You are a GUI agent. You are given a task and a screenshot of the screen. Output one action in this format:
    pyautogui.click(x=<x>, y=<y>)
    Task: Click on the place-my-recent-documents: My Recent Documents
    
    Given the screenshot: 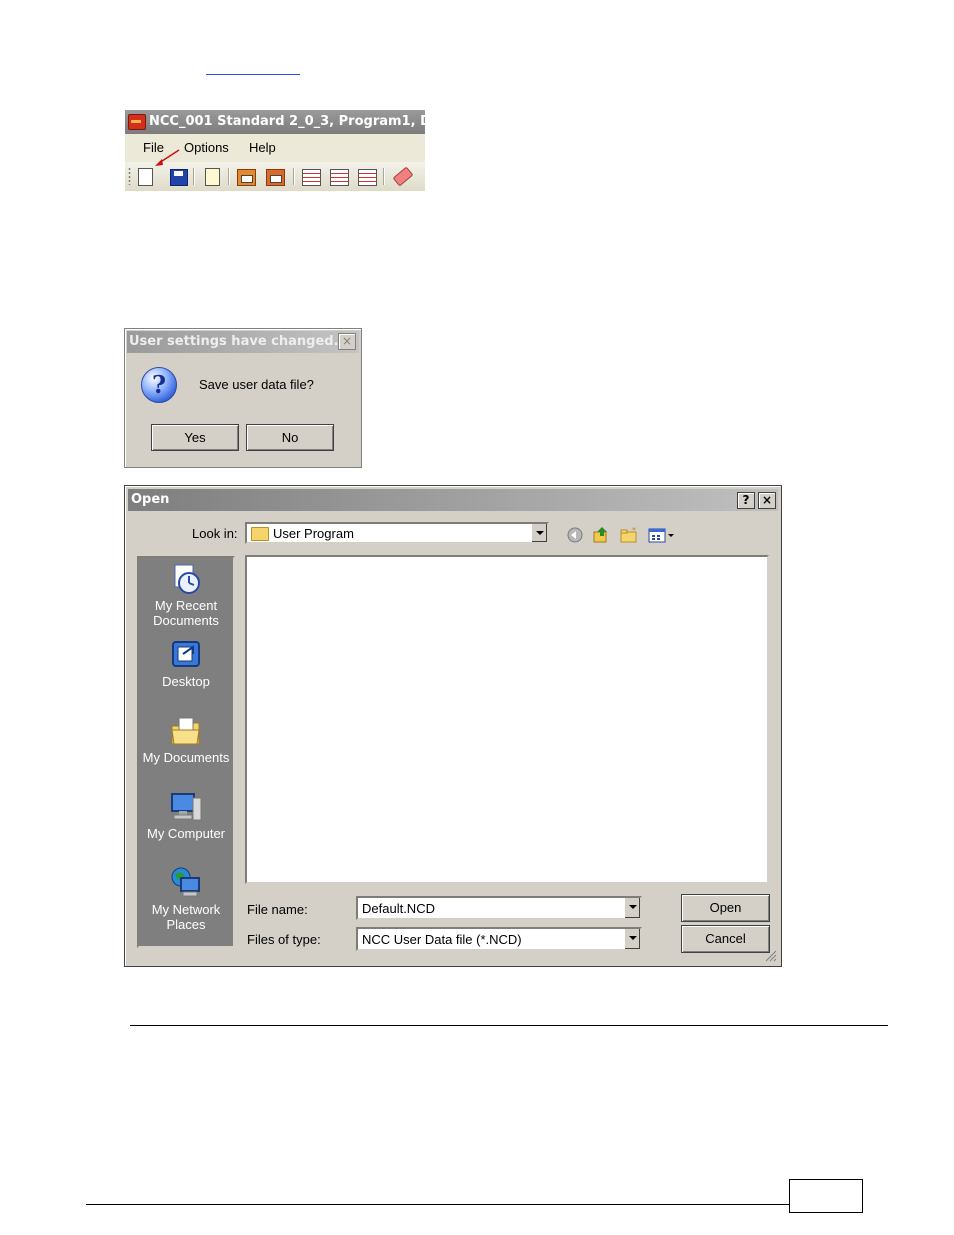 What is the action you would take?
    pyautogui.click(x=186, y=595)
    